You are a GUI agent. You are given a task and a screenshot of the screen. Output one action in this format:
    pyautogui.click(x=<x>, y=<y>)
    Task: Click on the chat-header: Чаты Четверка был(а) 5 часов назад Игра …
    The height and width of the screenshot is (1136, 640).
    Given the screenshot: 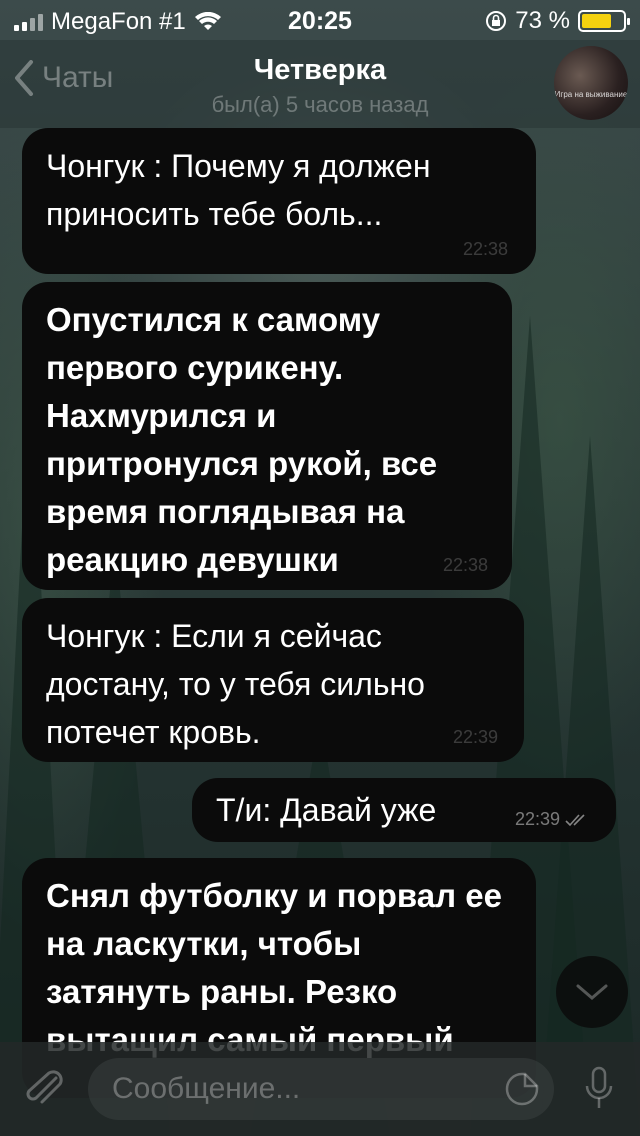 What is the action you would take?
    pyautogui.click(x=320, y=84)
    